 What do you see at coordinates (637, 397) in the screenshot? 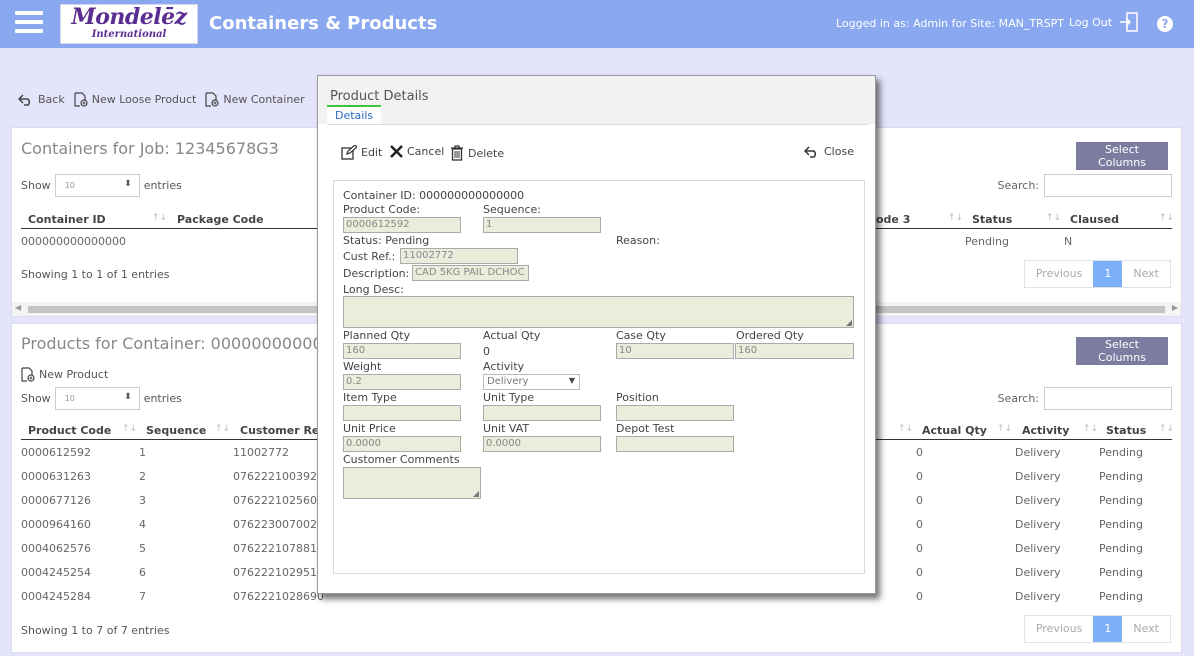
I see `position-label: Position` at bounding box center [637, 397].